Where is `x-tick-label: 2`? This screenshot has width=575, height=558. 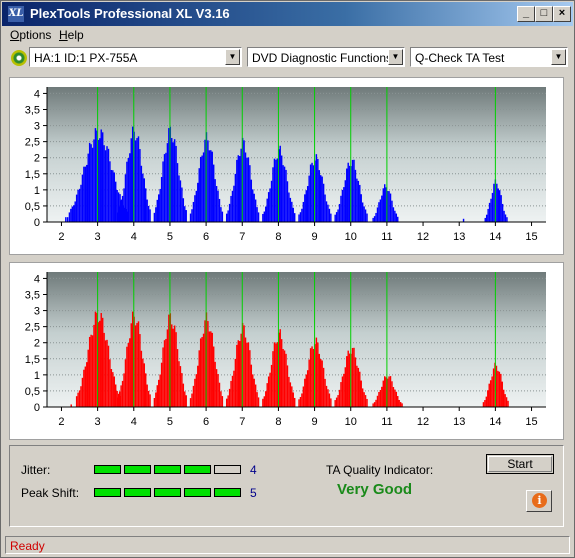 x-tick-label: 2 is located at coordinates (61, 237).